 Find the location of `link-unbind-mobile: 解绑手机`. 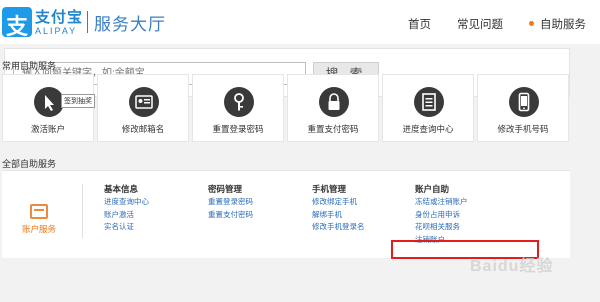

link-unbind-mobile: 解绑手机 is located at coordinates (338, 215).